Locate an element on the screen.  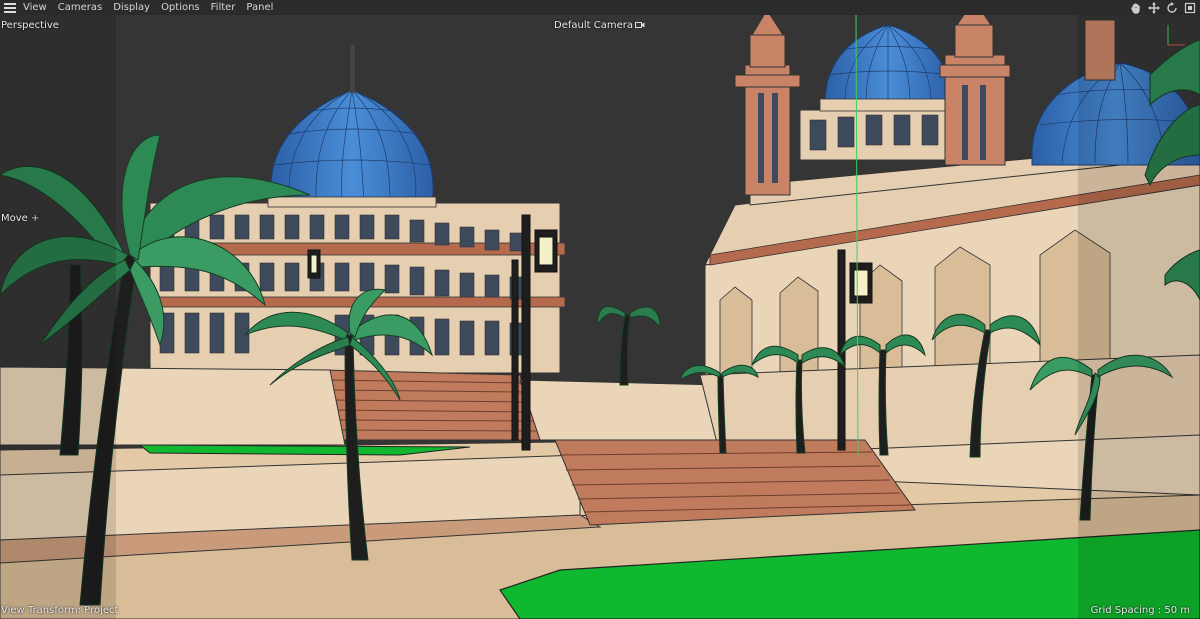
view-cube-icon is located at coordinates (1190, 8).